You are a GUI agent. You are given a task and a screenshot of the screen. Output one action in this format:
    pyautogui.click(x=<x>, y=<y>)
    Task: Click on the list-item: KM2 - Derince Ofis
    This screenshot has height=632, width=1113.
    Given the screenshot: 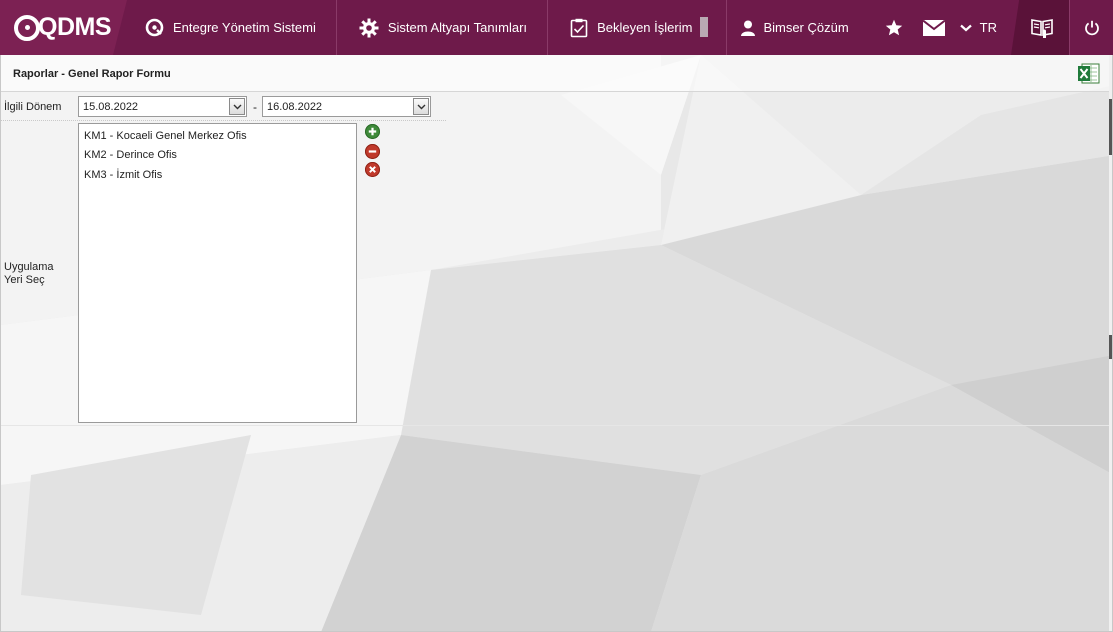 What is the action you would take?
    pyautogui.click(x=217, y=154)
    